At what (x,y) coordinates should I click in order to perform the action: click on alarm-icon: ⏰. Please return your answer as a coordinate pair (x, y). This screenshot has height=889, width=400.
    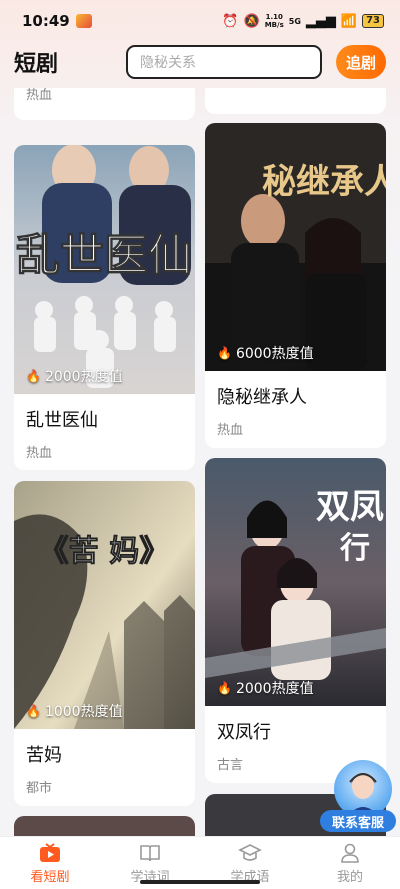
    Looking at the image, I should click on (230, 21).